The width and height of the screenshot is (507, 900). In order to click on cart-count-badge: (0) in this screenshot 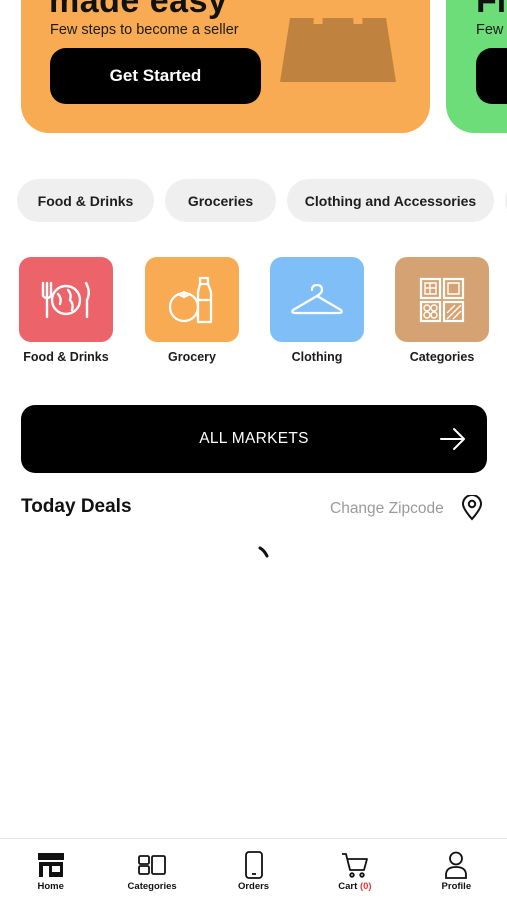, I will do `click(365, 886)`.